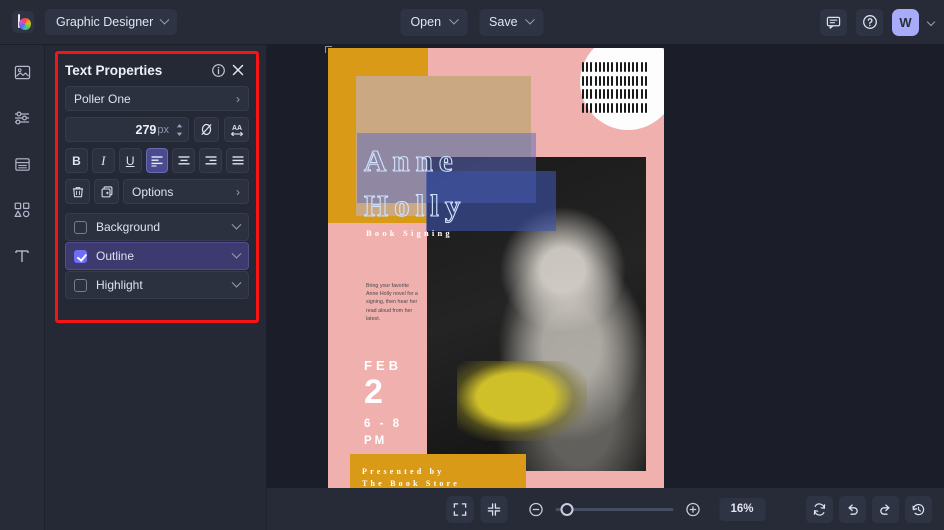 The height and width of the screenshot is (530, 944). What do you see at coordinates (111, 22) in the screenshot?
I see `project-name-dropdown: Graphic Designer` at bounding box center [111, 22].